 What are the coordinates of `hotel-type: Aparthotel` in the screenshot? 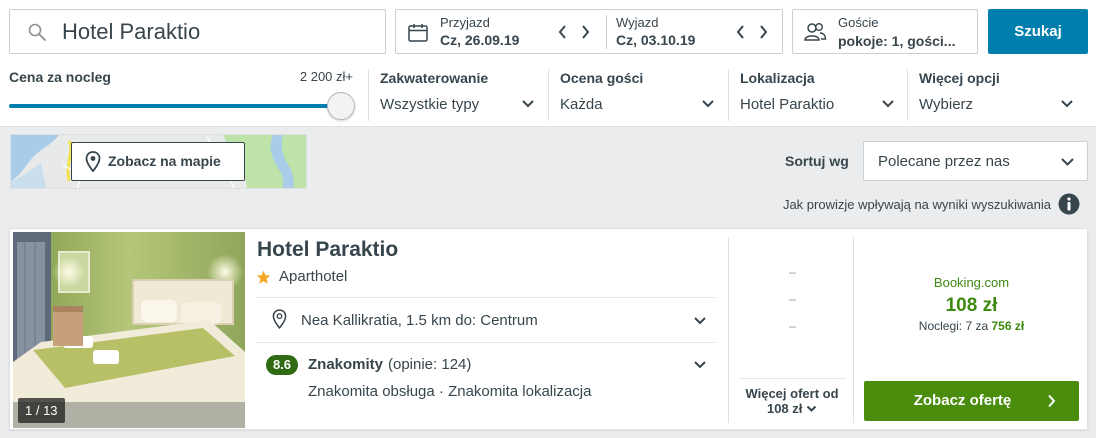 It's located at (313, 276).